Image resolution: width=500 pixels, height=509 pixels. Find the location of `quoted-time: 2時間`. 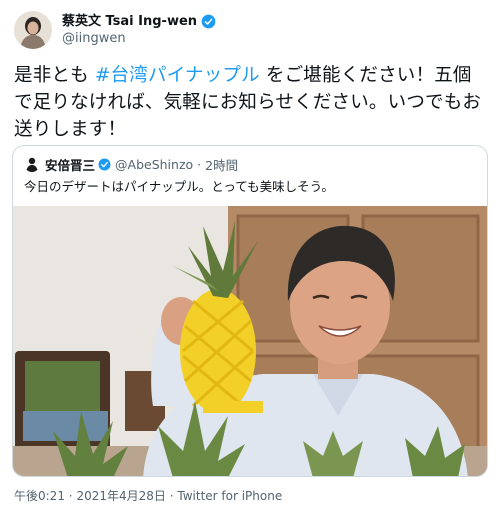

quoted-time: 2時間 is located at coordinates (222, 165).